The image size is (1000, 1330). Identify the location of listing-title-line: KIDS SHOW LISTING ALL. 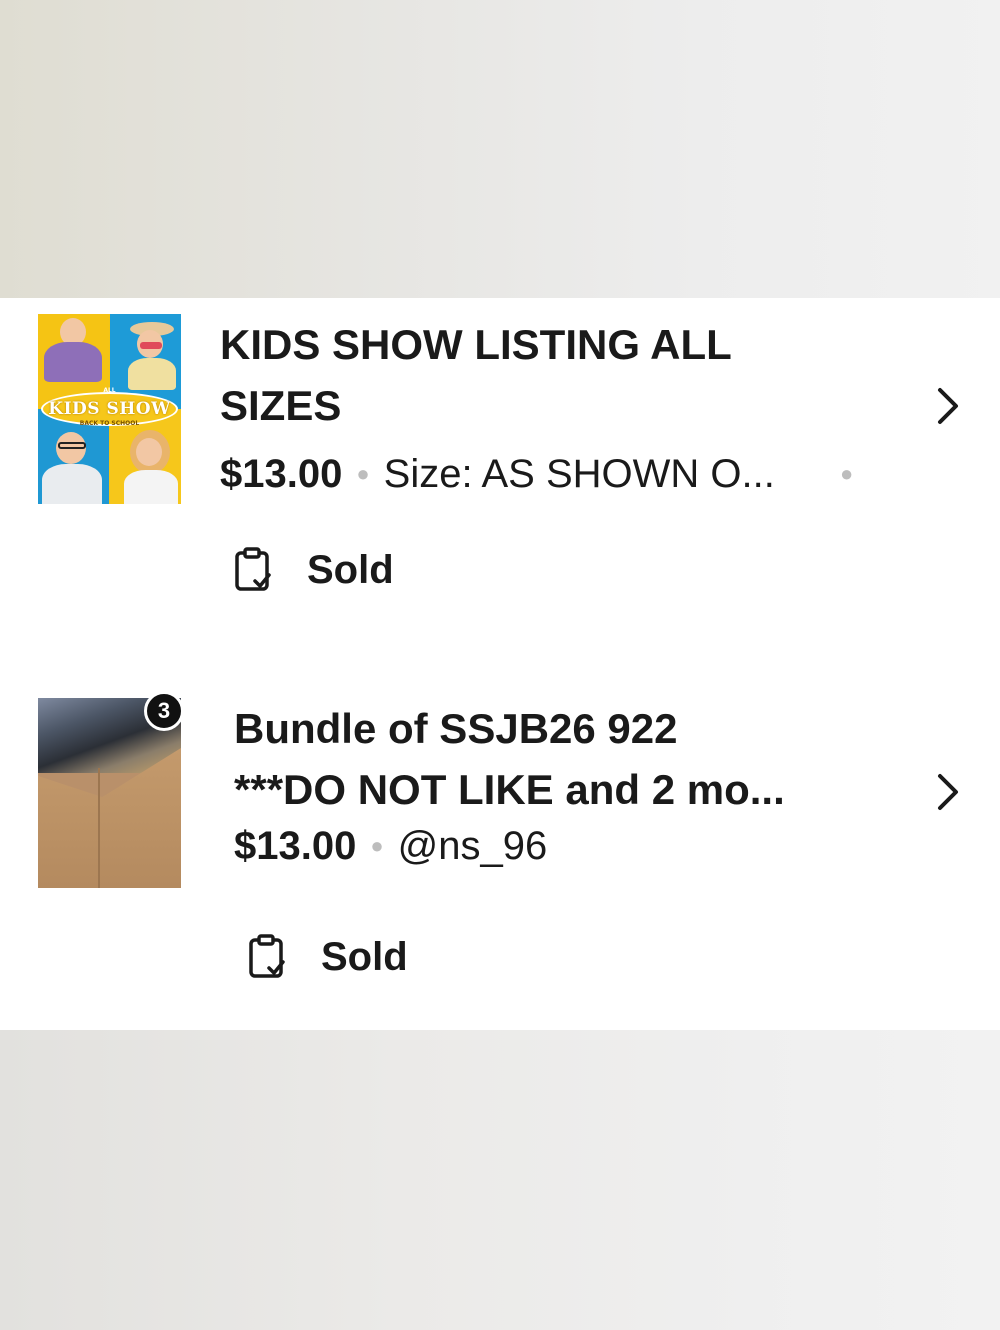
(476, 344).